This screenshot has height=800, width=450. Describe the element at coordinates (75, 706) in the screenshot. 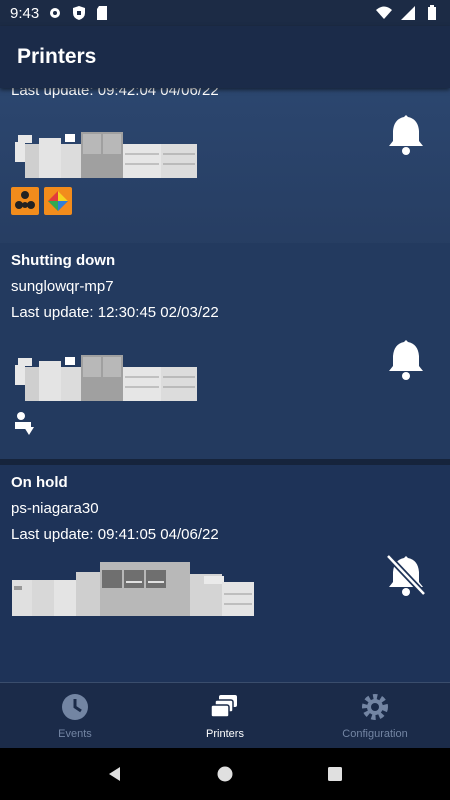

I see `clock-icon` at that location.